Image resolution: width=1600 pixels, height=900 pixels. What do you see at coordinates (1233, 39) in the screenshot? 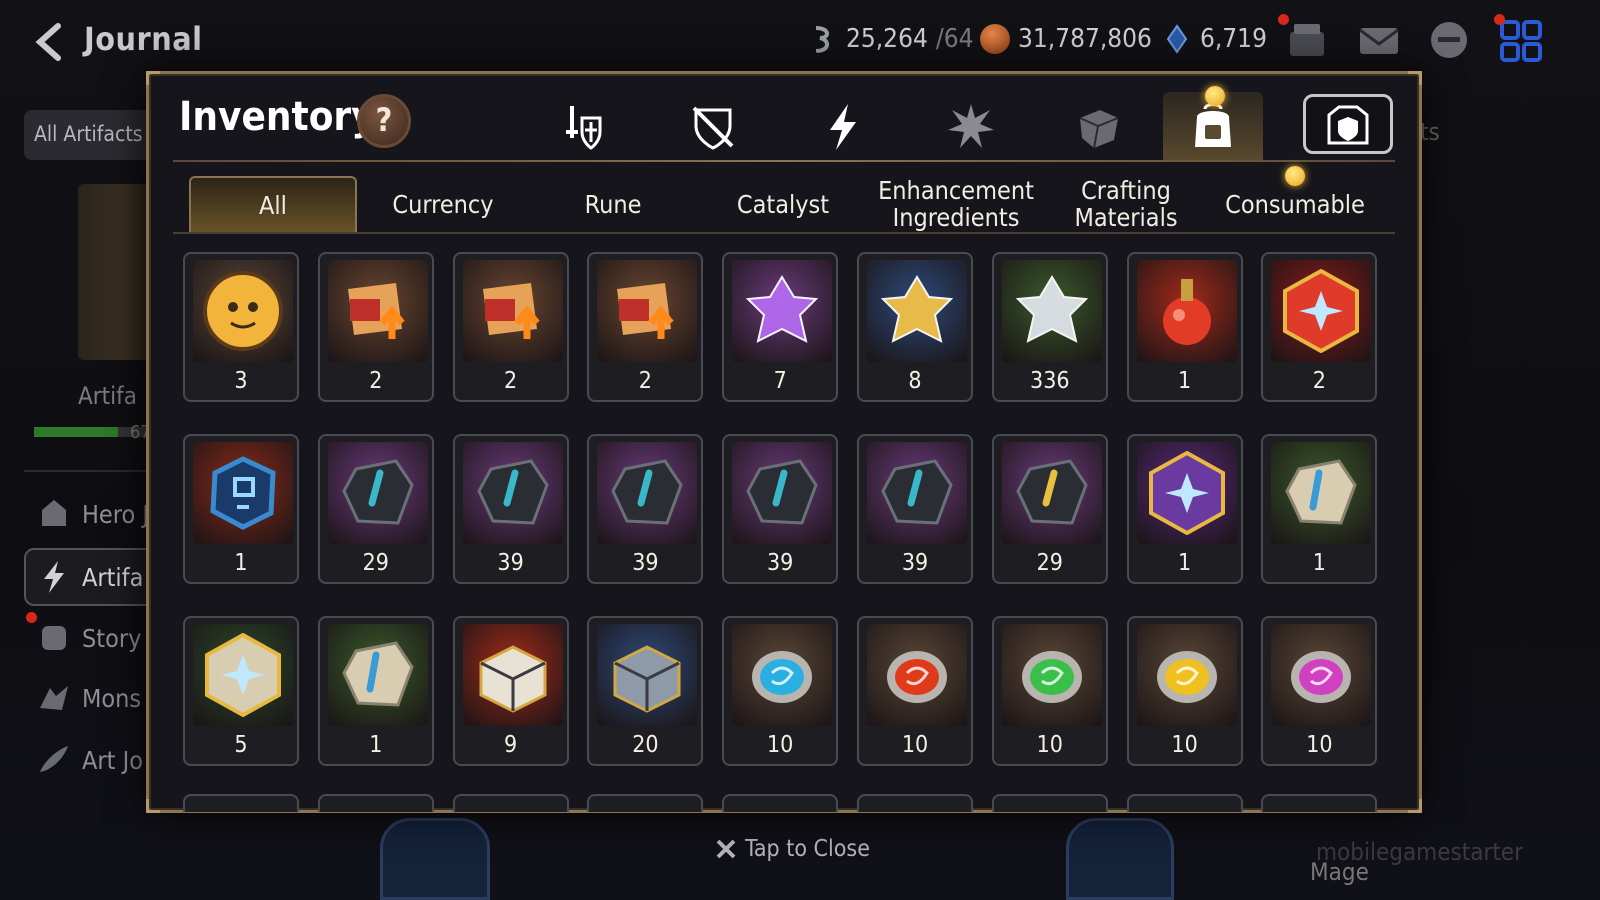
I see `skystone-value: 6,719` at bounding box center [1233, 39].